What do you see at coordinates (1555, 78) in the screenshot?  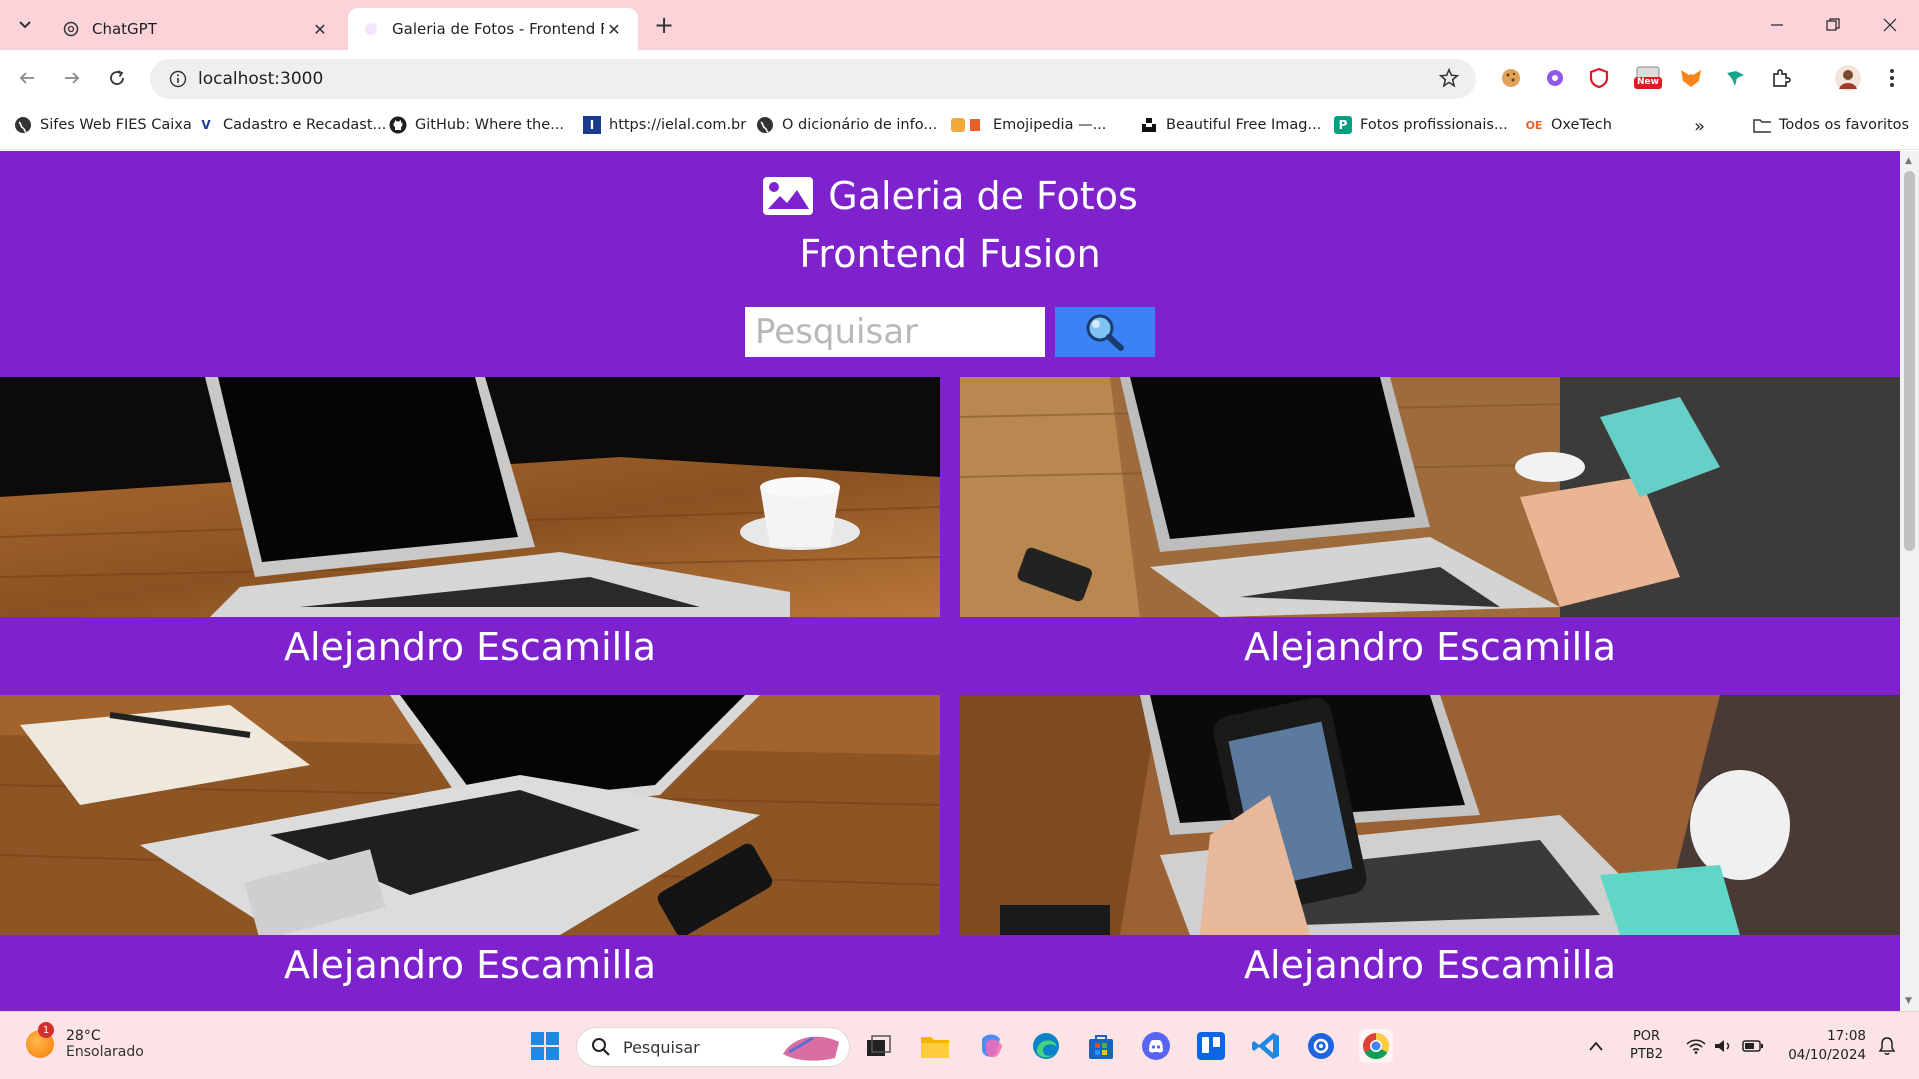 I see `gear-extension-icon` at bounding box center [1555, 78].